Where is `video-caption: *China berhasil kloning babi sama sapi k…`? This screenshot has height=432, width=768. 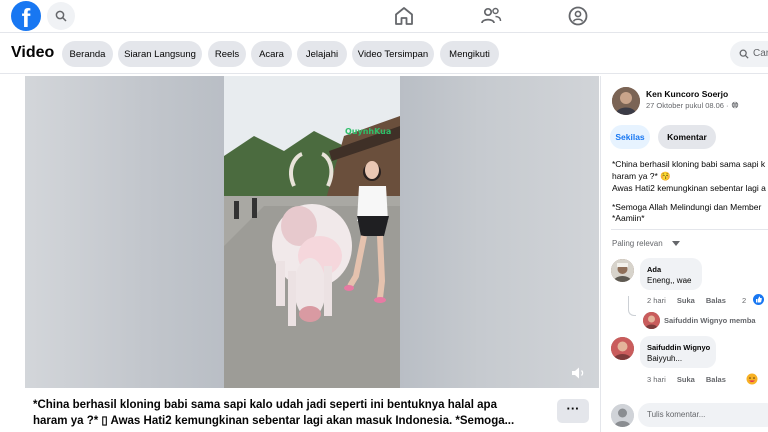
video-caption: *China berhasil kloning babi sama sapi k… is located at coordinates (285, 413).